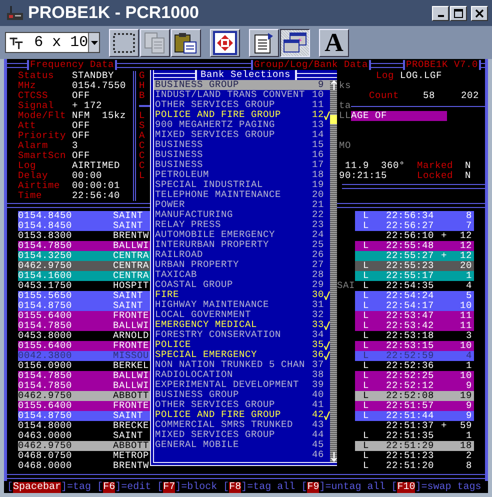 The image size is (492, 497). What do you see at coordinates (469, 335) in the screenshot?
I see `count-cell: 3` at bounding box center [469, 335].